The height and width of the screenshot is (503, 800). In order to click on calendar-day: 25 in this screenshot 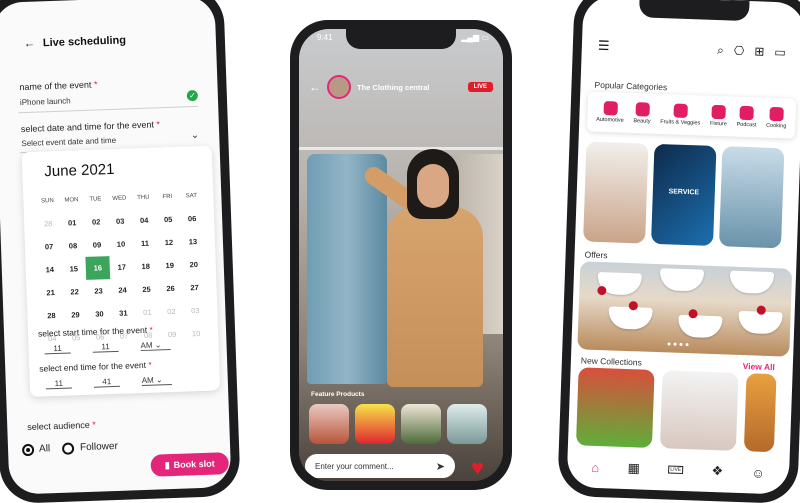, I will do `click(146, 289)`.